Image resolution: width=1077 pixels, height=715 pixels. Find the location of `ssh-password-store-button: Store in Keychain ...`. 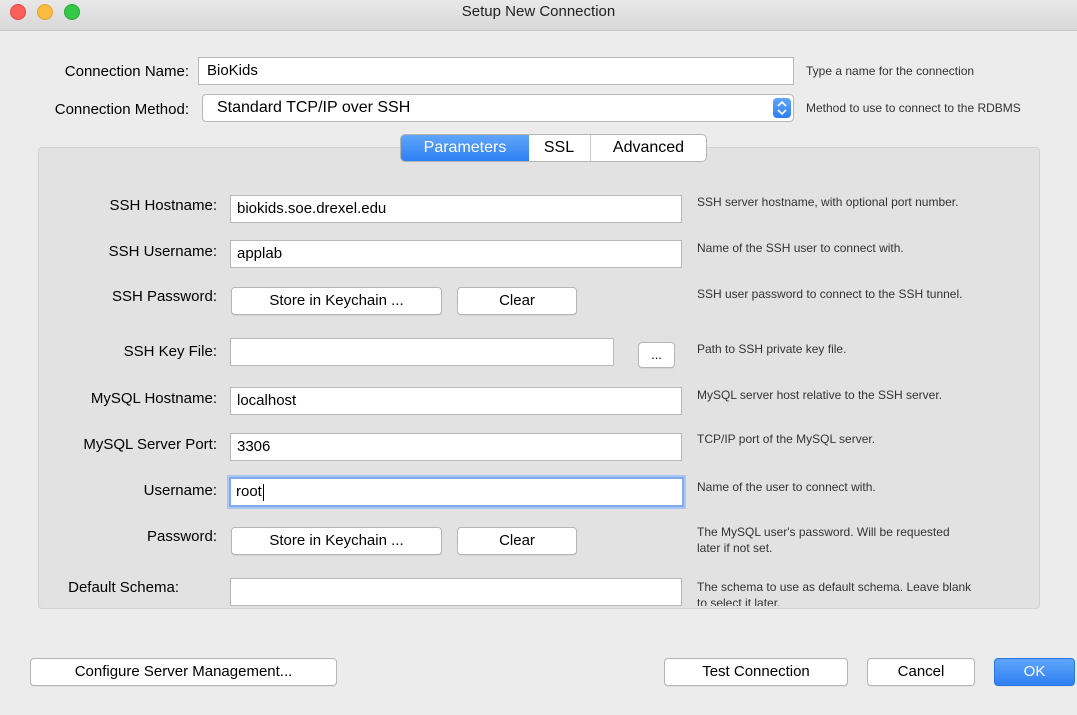

ssh-password-store-button: Store in Keychain ... is located at coordinates (336, 301).